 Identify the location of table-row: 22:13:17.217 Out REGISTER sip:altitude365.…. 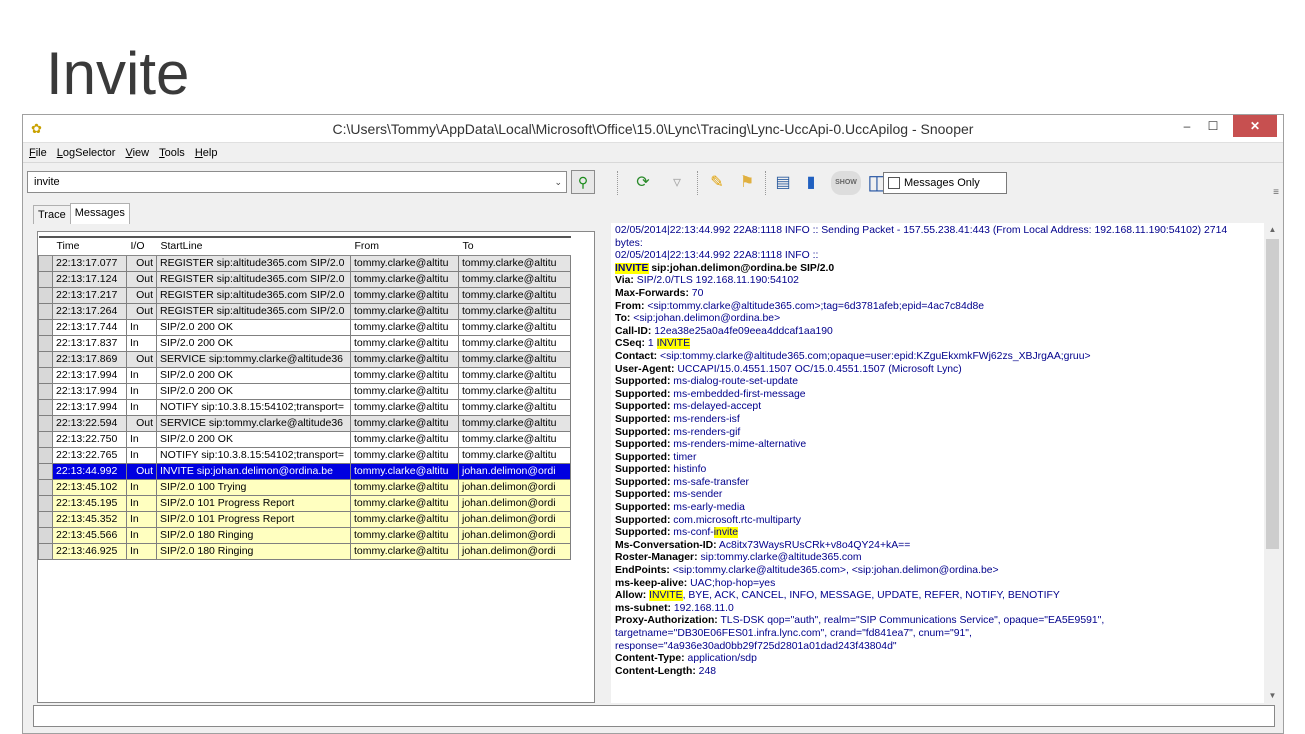
(304, 295).